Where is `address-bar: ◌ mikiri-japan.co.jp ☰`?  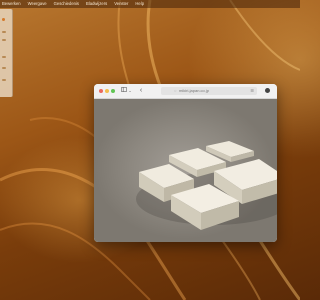
address-bar: ◌ mikiri-japan.co.jp ☰ is located at coordinates (209, 91).